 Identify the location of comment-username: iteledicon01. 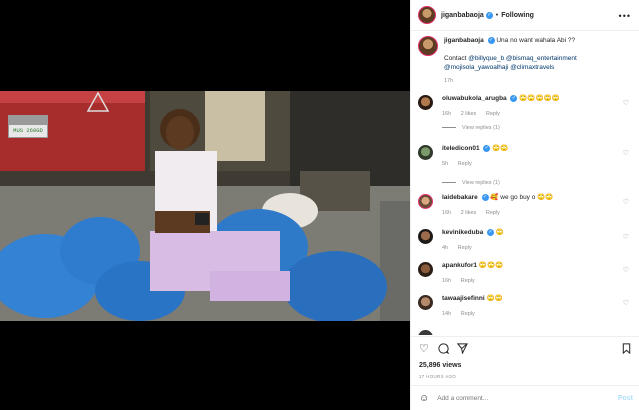
(461, 148).